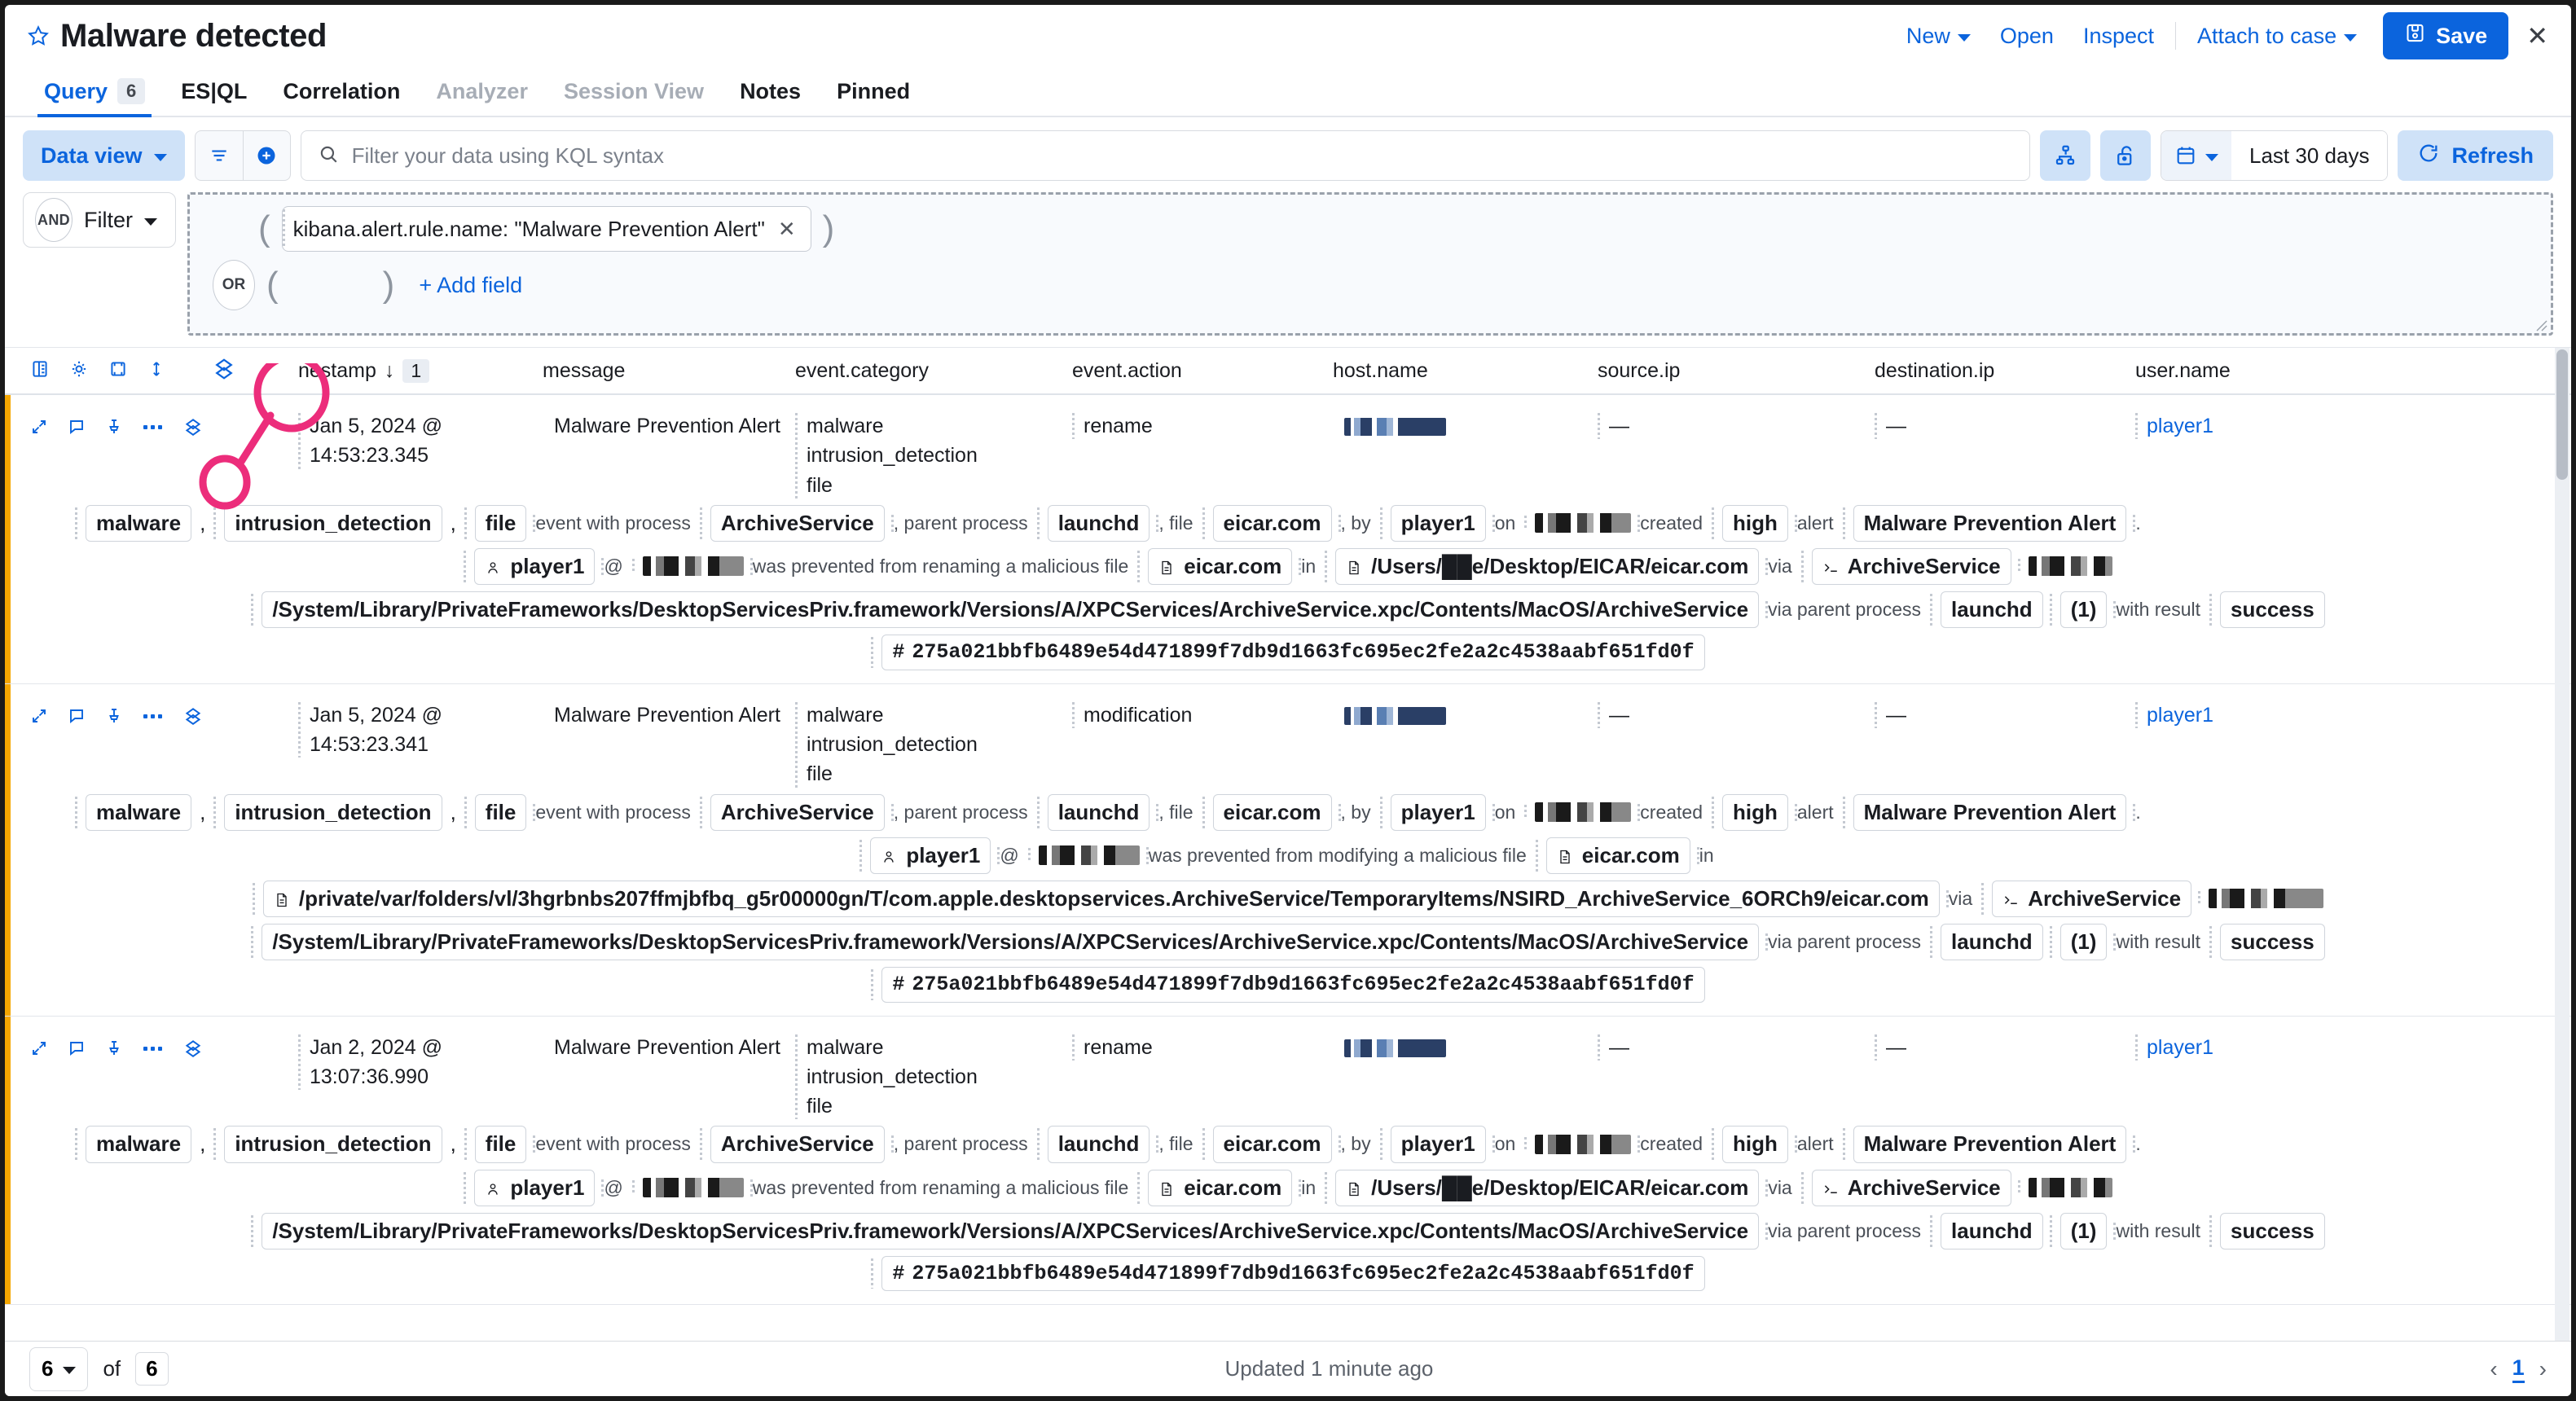 The width and height of the screenshot is (2576, 1401). Describe the element at coordinates (79, 371) in the screenshot. I see `gear-icon` at that location.